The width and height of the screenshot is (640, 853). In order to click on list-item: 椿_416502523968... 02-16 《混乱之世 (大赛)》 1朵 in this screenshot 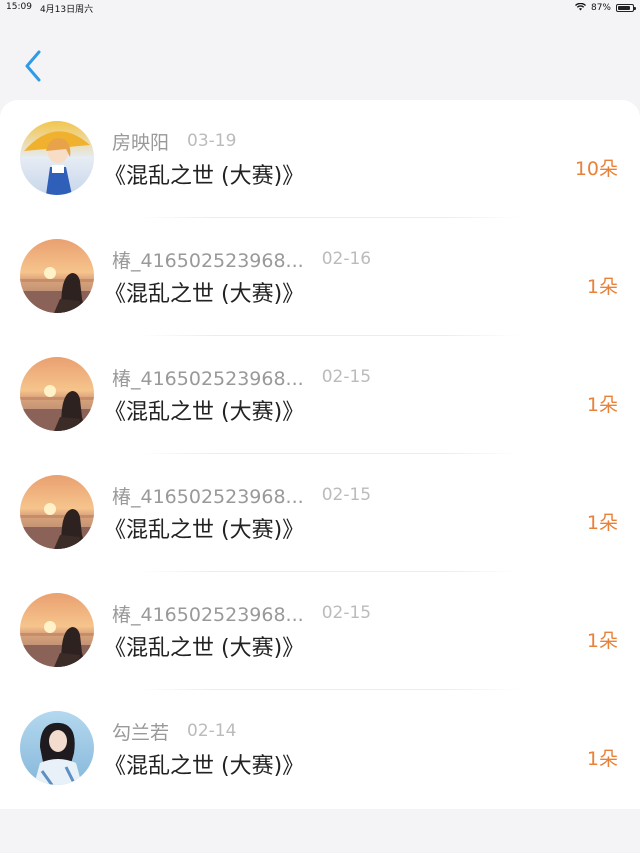, I will do `click(320, 277)`.